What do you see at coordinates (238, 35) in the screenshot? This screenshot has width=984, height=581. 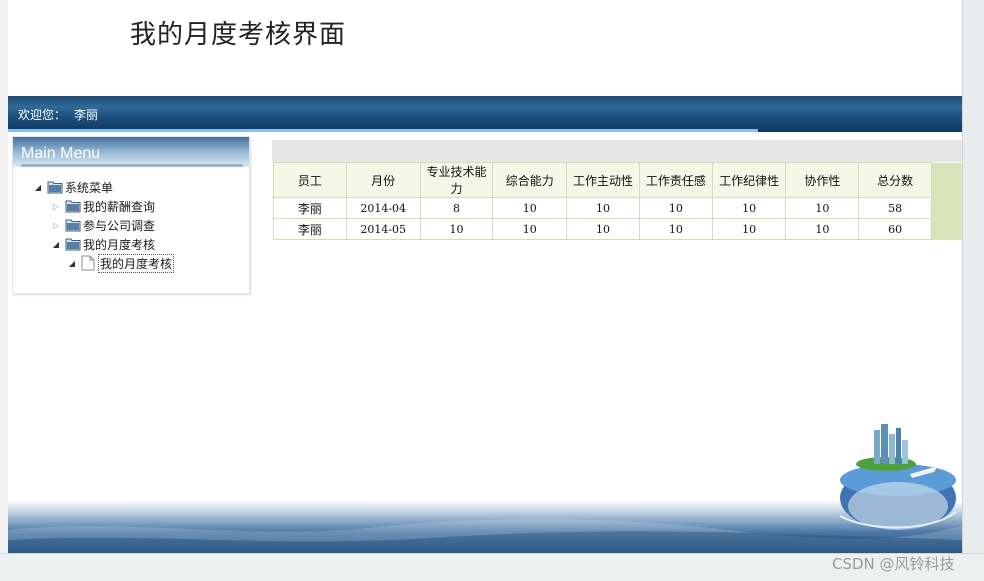 I see `page-title: 我的月度考核界面` at bounding box center [238, 35].